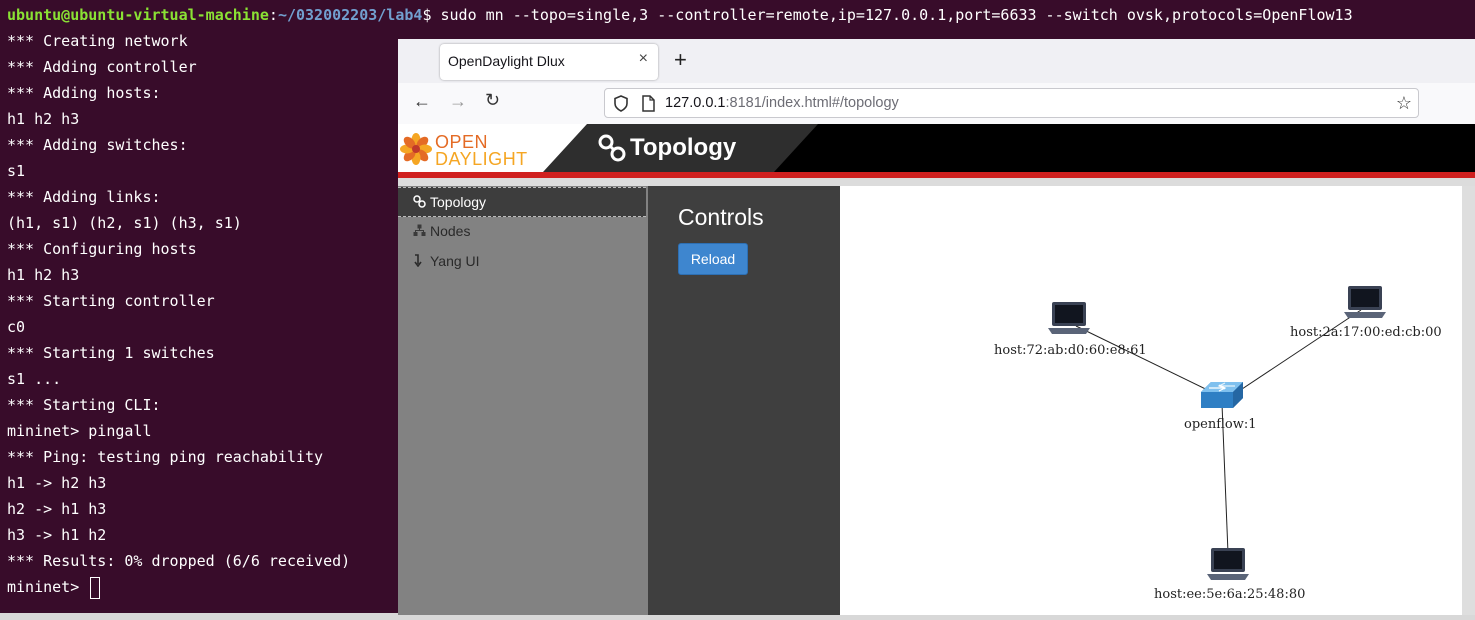  I want to click on terminal-output-line: *** Starting CLI:, so click(84, 405).